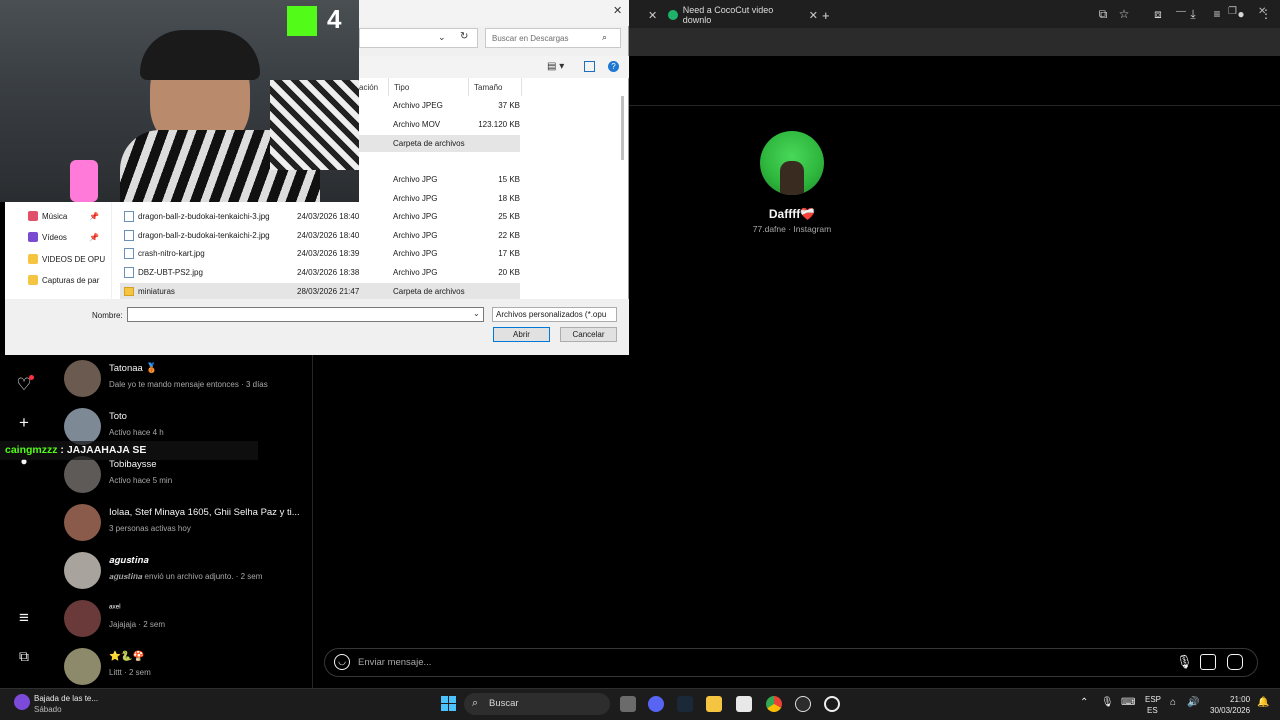 The height and width of the screenshot is (720, 1280). What do you see at coordinates (714, 704) in the screenshot?
I see `file-explorer-icon` at bounding box center [714, 704].